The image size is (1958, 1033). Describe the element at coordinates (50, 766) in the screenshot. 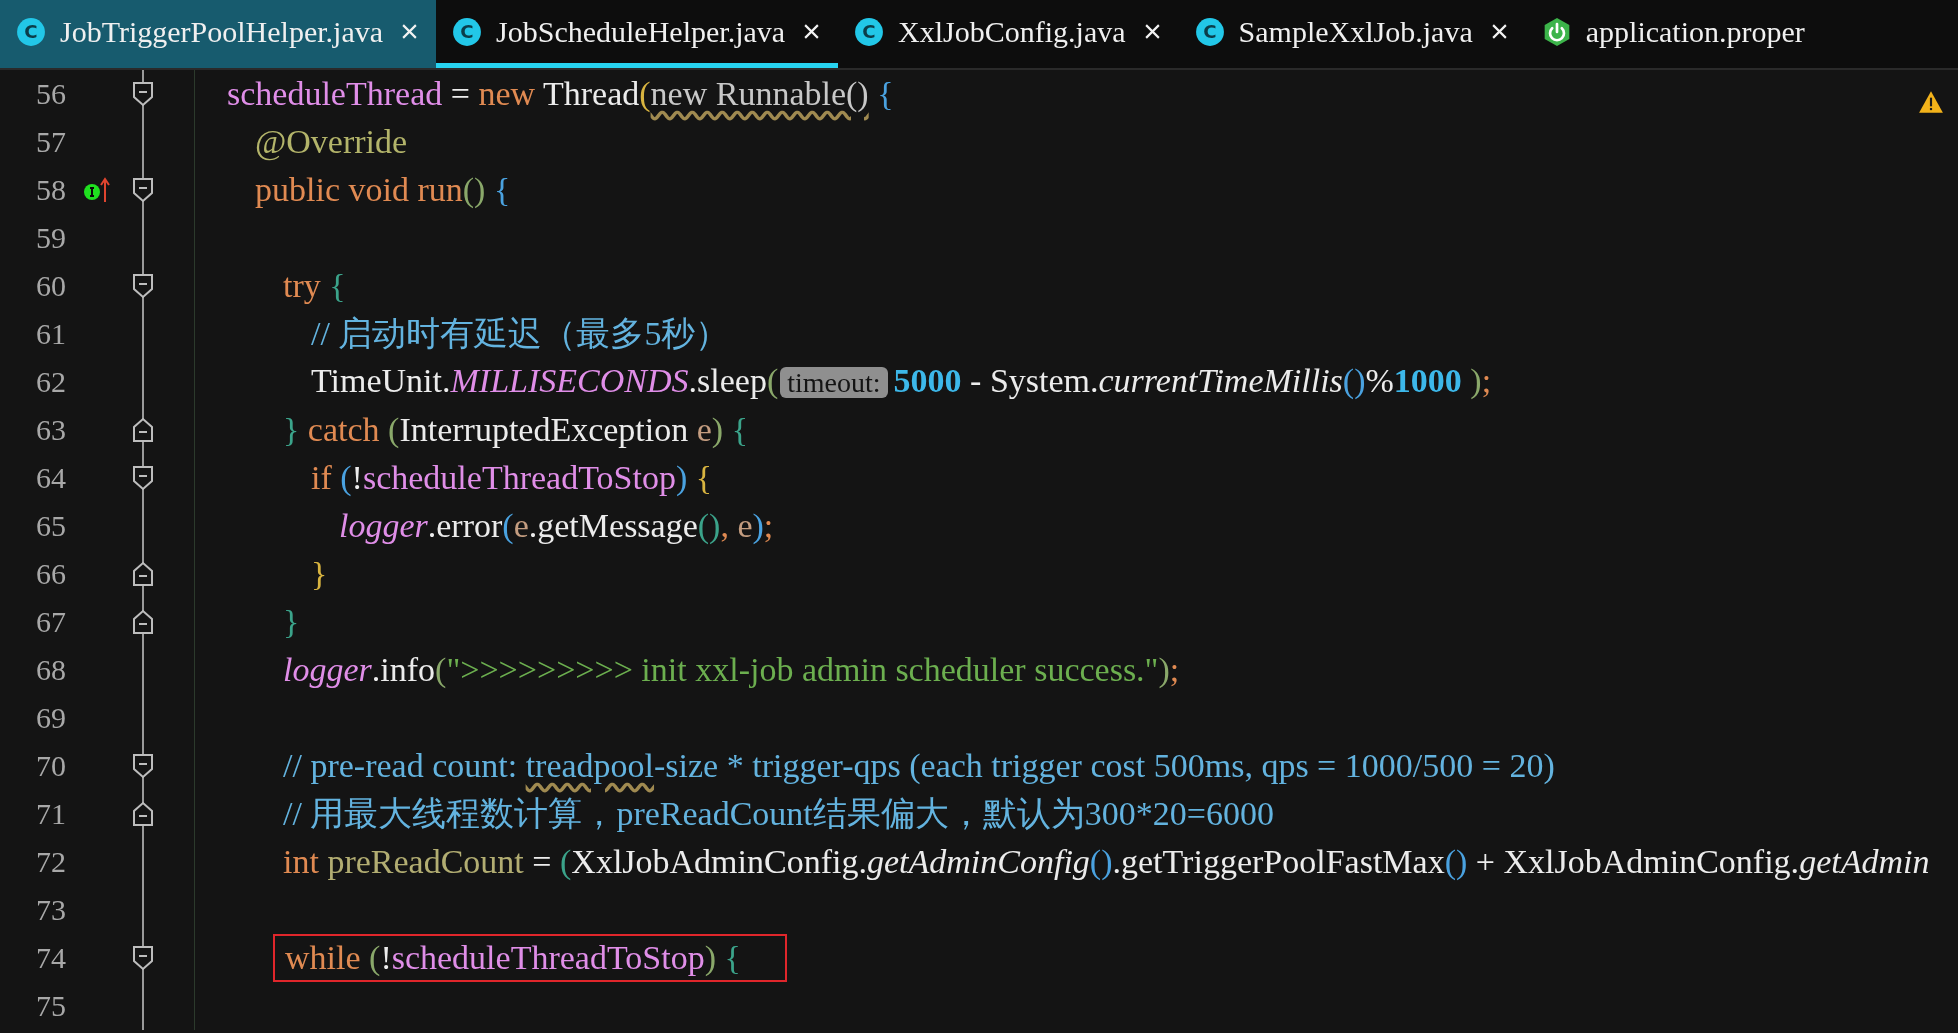

I see `line-number: 70` at that location.